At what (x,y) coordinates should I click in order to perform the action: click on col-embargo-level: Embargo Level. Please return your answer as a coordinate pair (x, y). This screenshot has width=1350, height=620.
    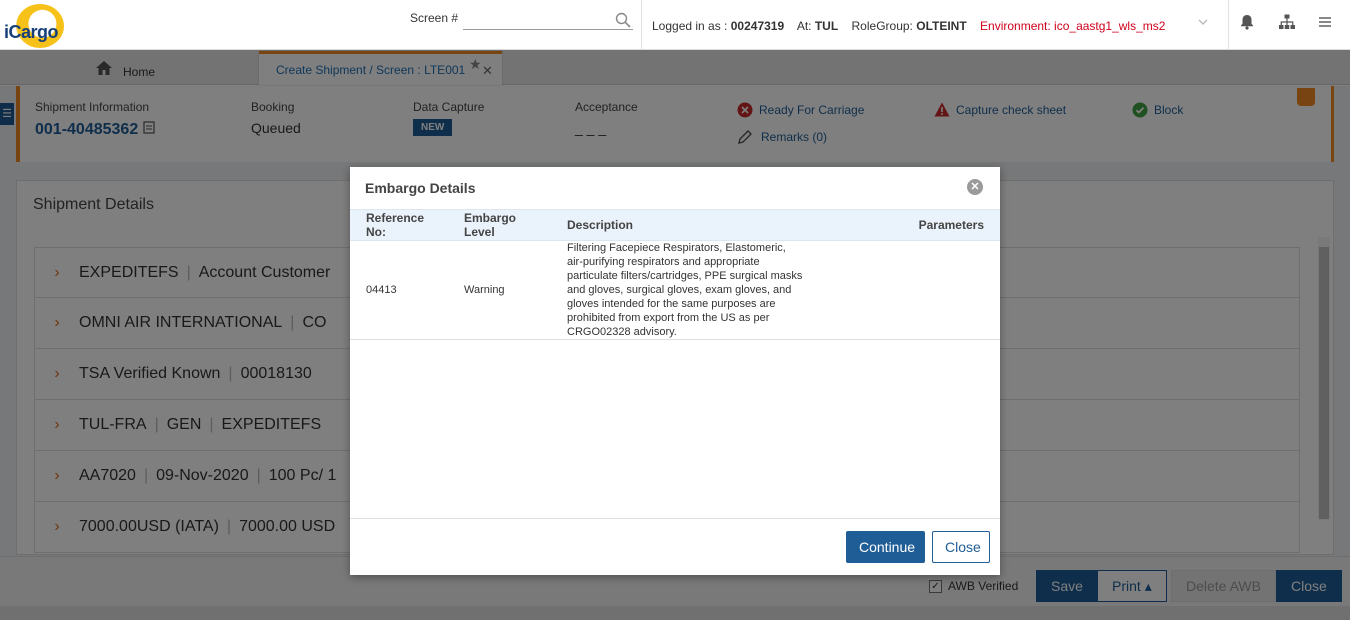
    Looking at the image, I should click on (499, 225).